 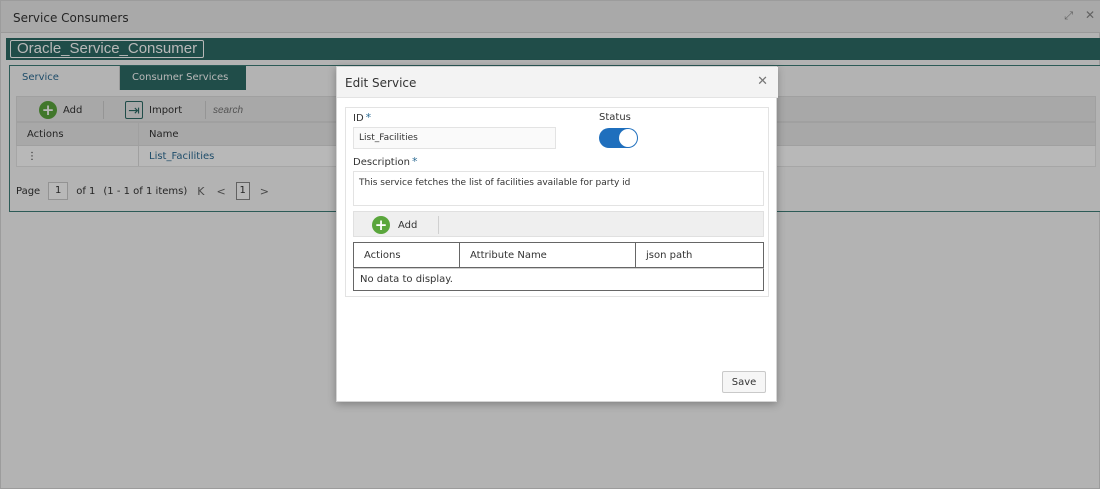 I want to click on id-label-text: ID, so click(x=358, y=118).